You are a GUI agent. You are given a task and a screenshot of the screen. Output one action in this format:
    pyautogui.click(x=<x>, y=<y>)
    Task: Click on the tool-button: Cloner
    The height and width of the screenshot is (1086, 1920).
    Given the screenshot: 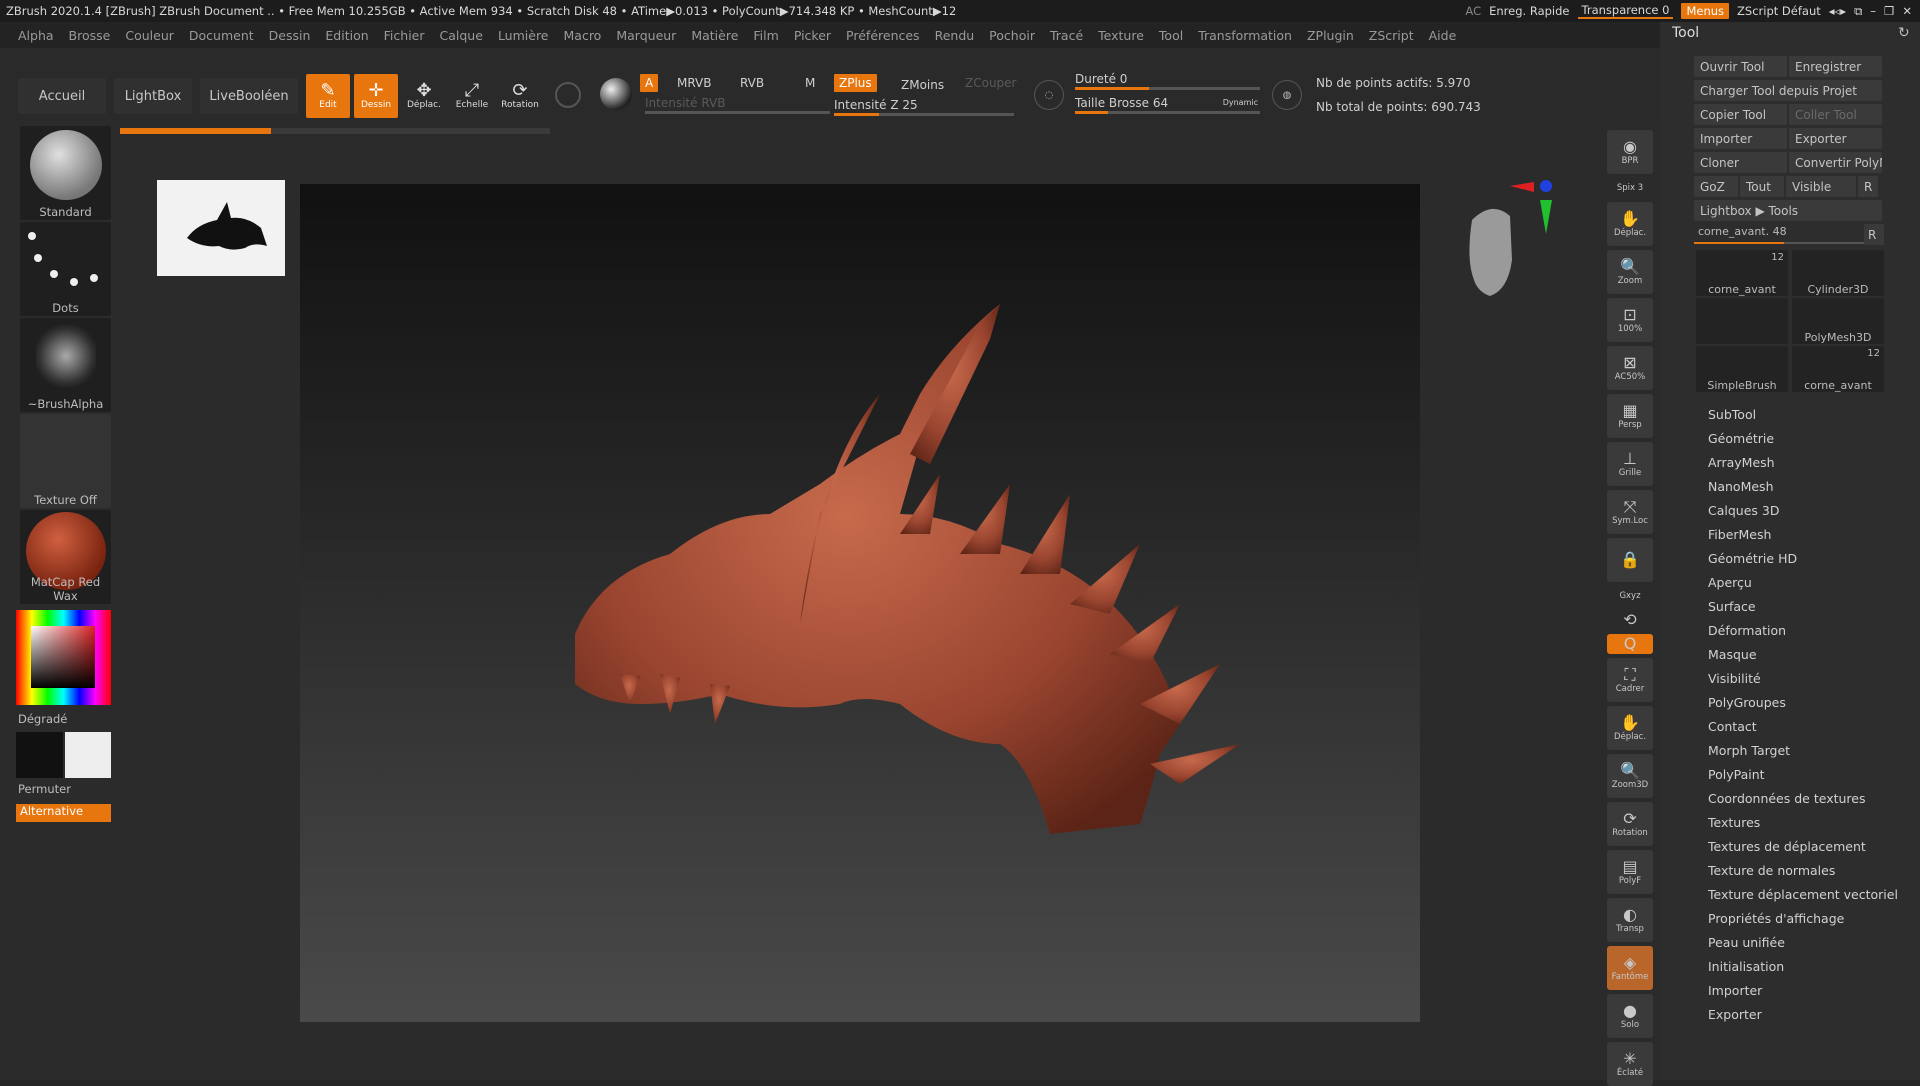 What is the action you would take?
    pyautogui.click(x=1740, y=162)
    